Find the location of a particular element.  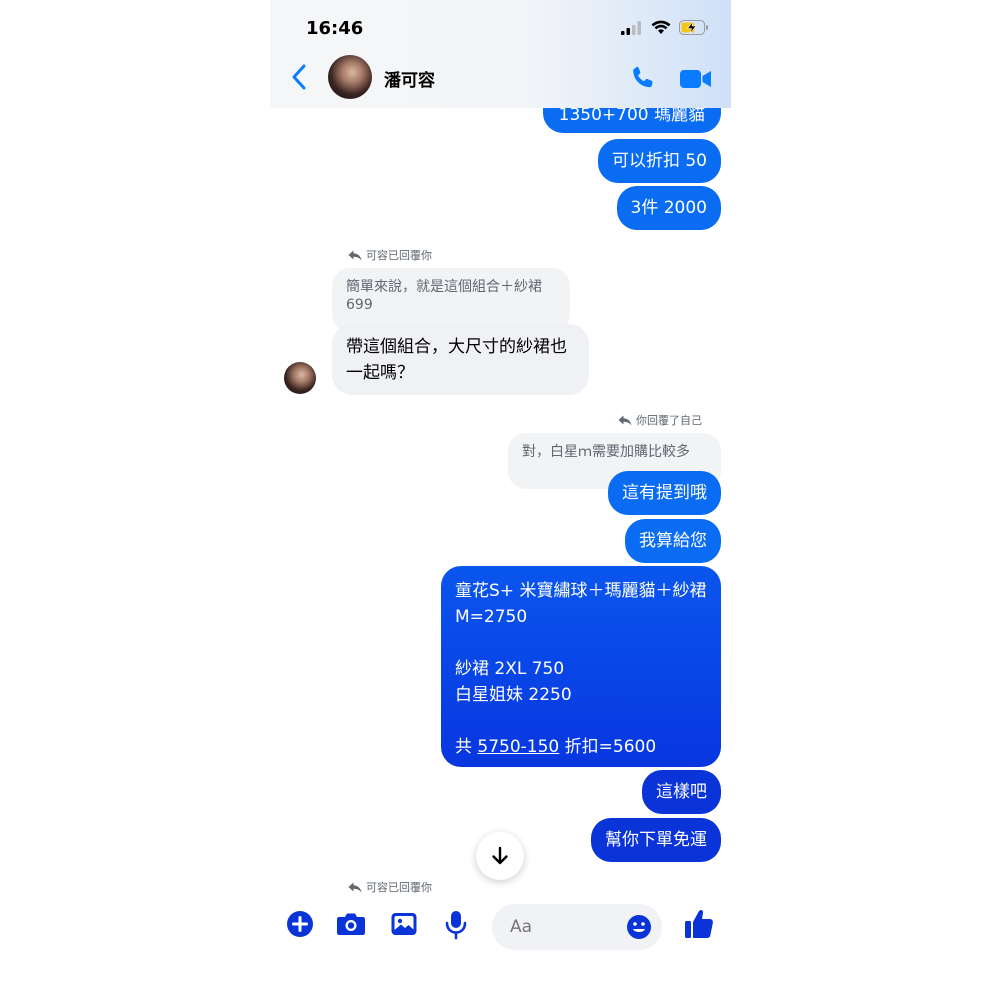

message-text: 我算給您 is located at coordinates (673, 541).